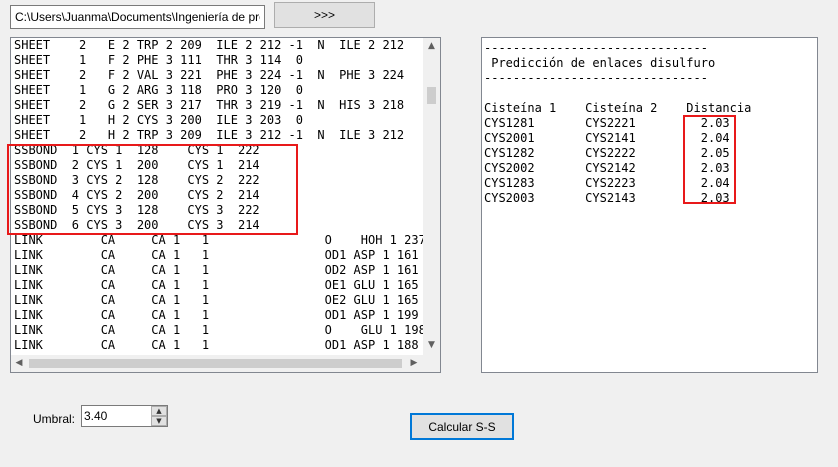  I want to click on pdb-line: LINK CA CA 1 1 OE2 GLU 1 165, so click(216, 300).